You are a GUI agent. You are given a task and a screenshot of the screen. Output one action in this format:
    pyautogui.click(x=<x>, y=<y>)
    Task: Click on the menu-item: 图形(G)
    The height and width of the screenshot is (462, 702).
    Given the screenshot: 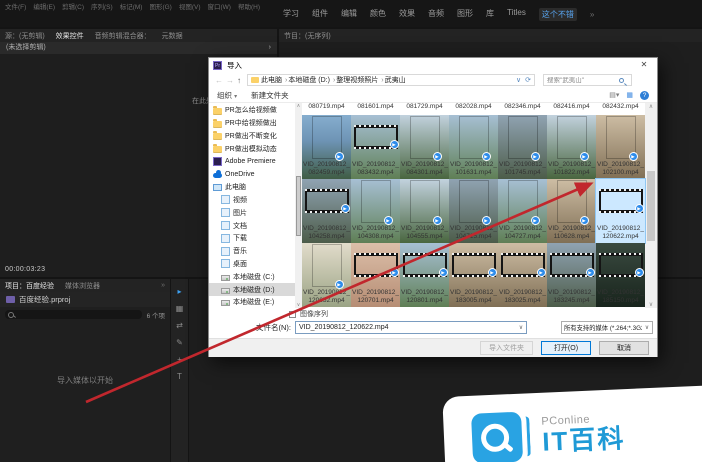 What is the action you would take?
    pyautogui.click(x=160, y=6)
    